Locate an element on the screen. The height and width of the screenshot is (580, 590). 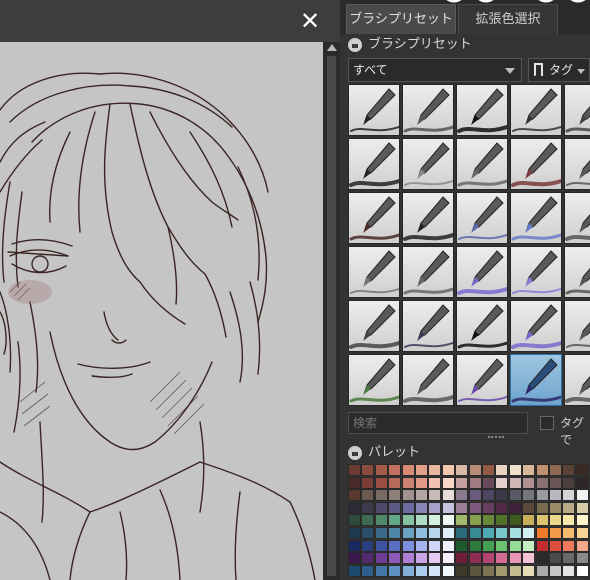
tag-button: タグ is located at coordinates (559, 70).